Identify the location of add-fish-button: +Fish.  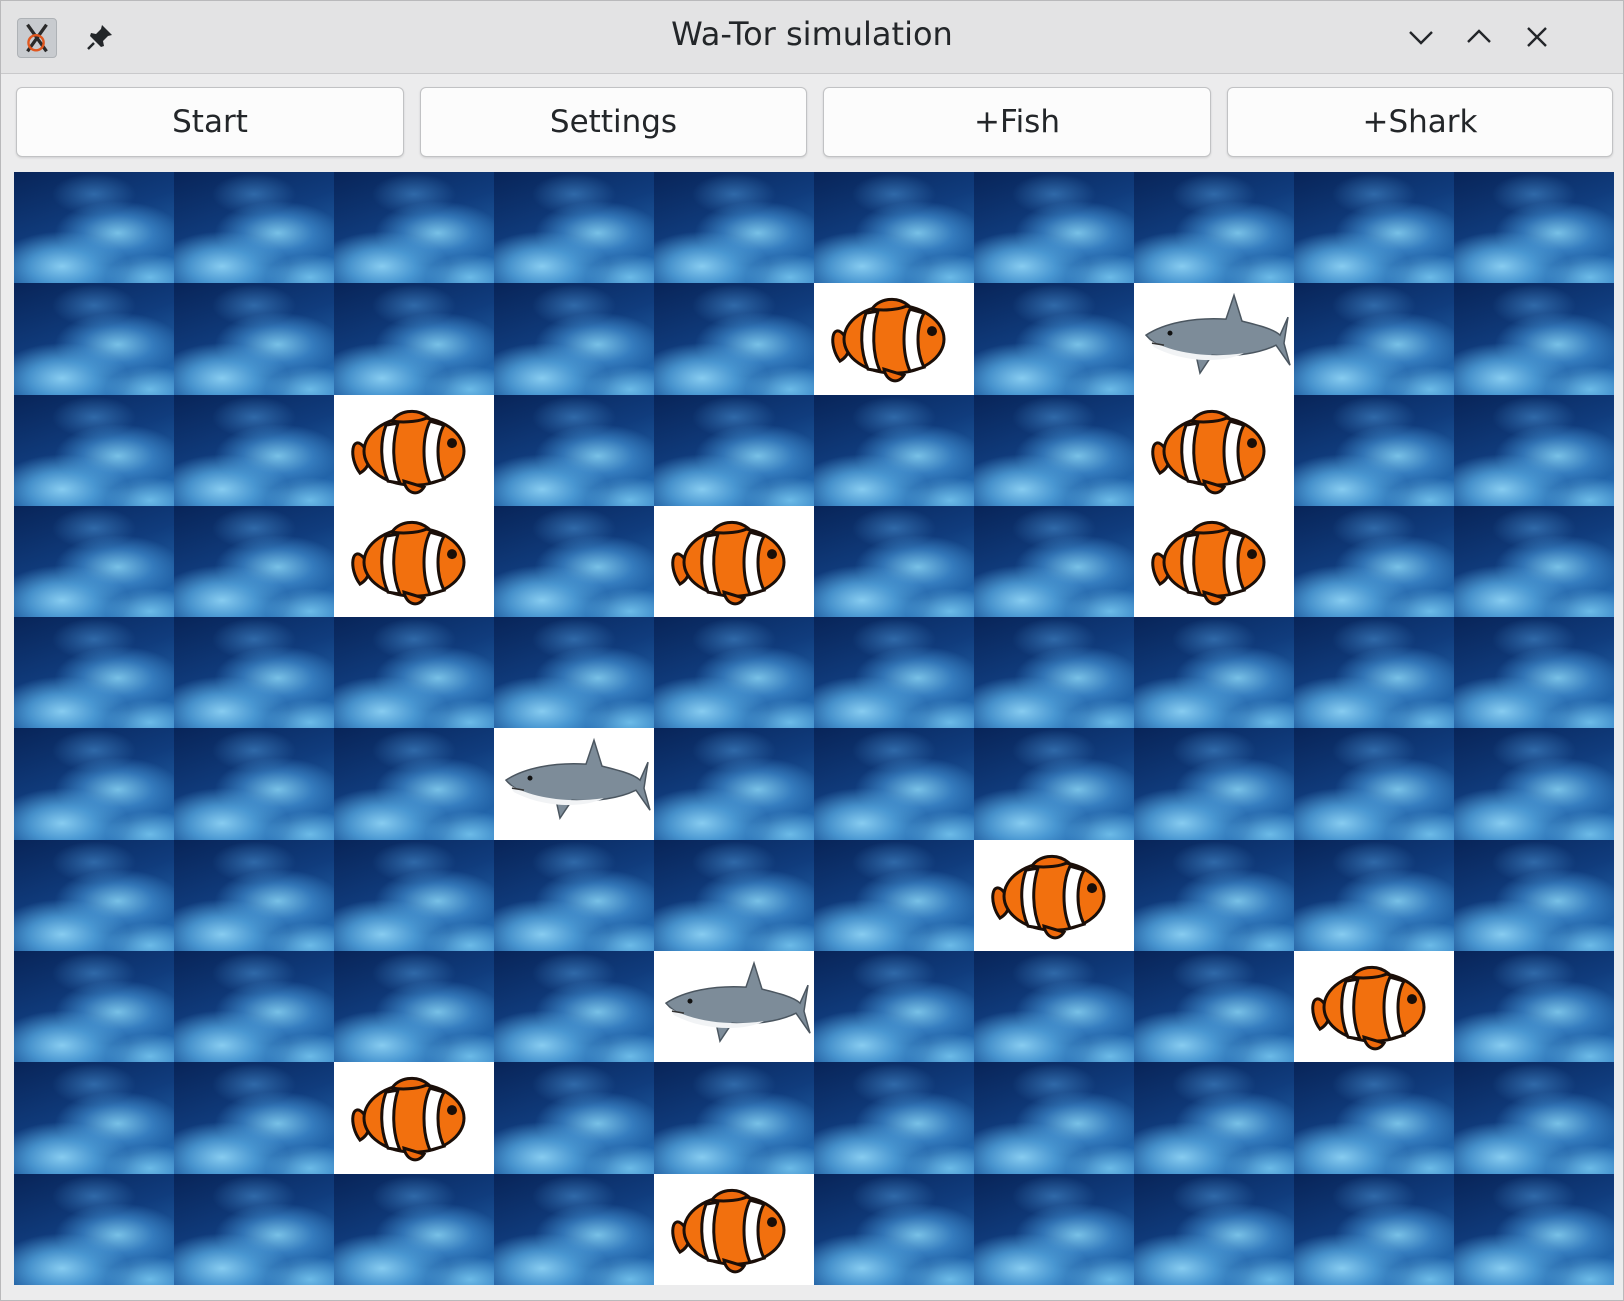
(1017, 122).